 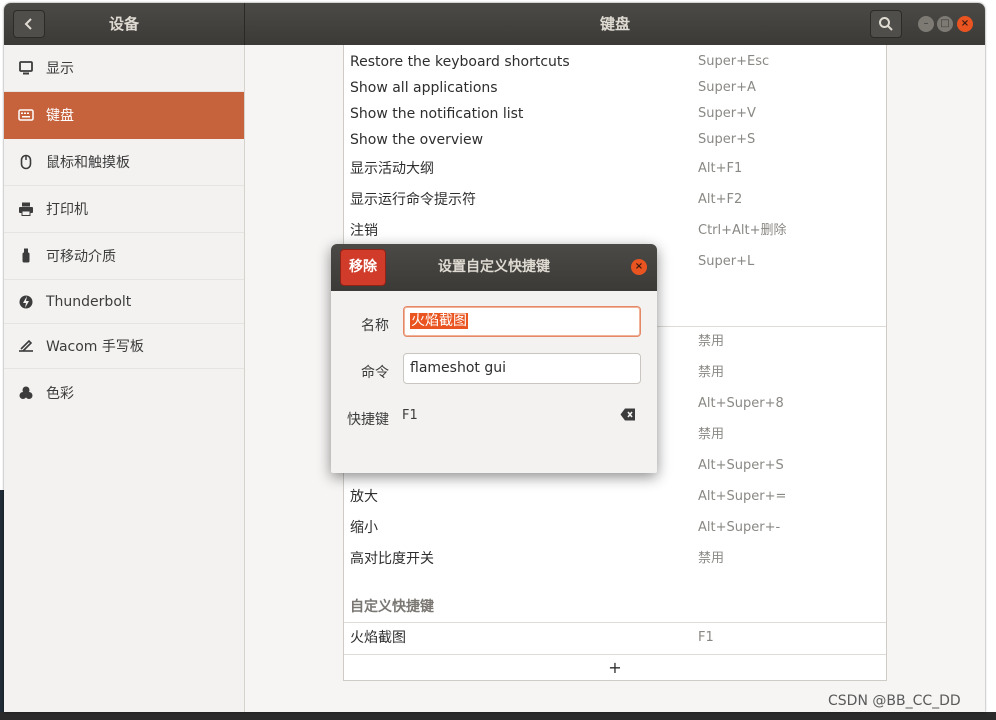 What do you see at coordinates (60, 116) in the screenshot?
I see `sidebar-item-label: 键盘` at bounding box center [60, 116].